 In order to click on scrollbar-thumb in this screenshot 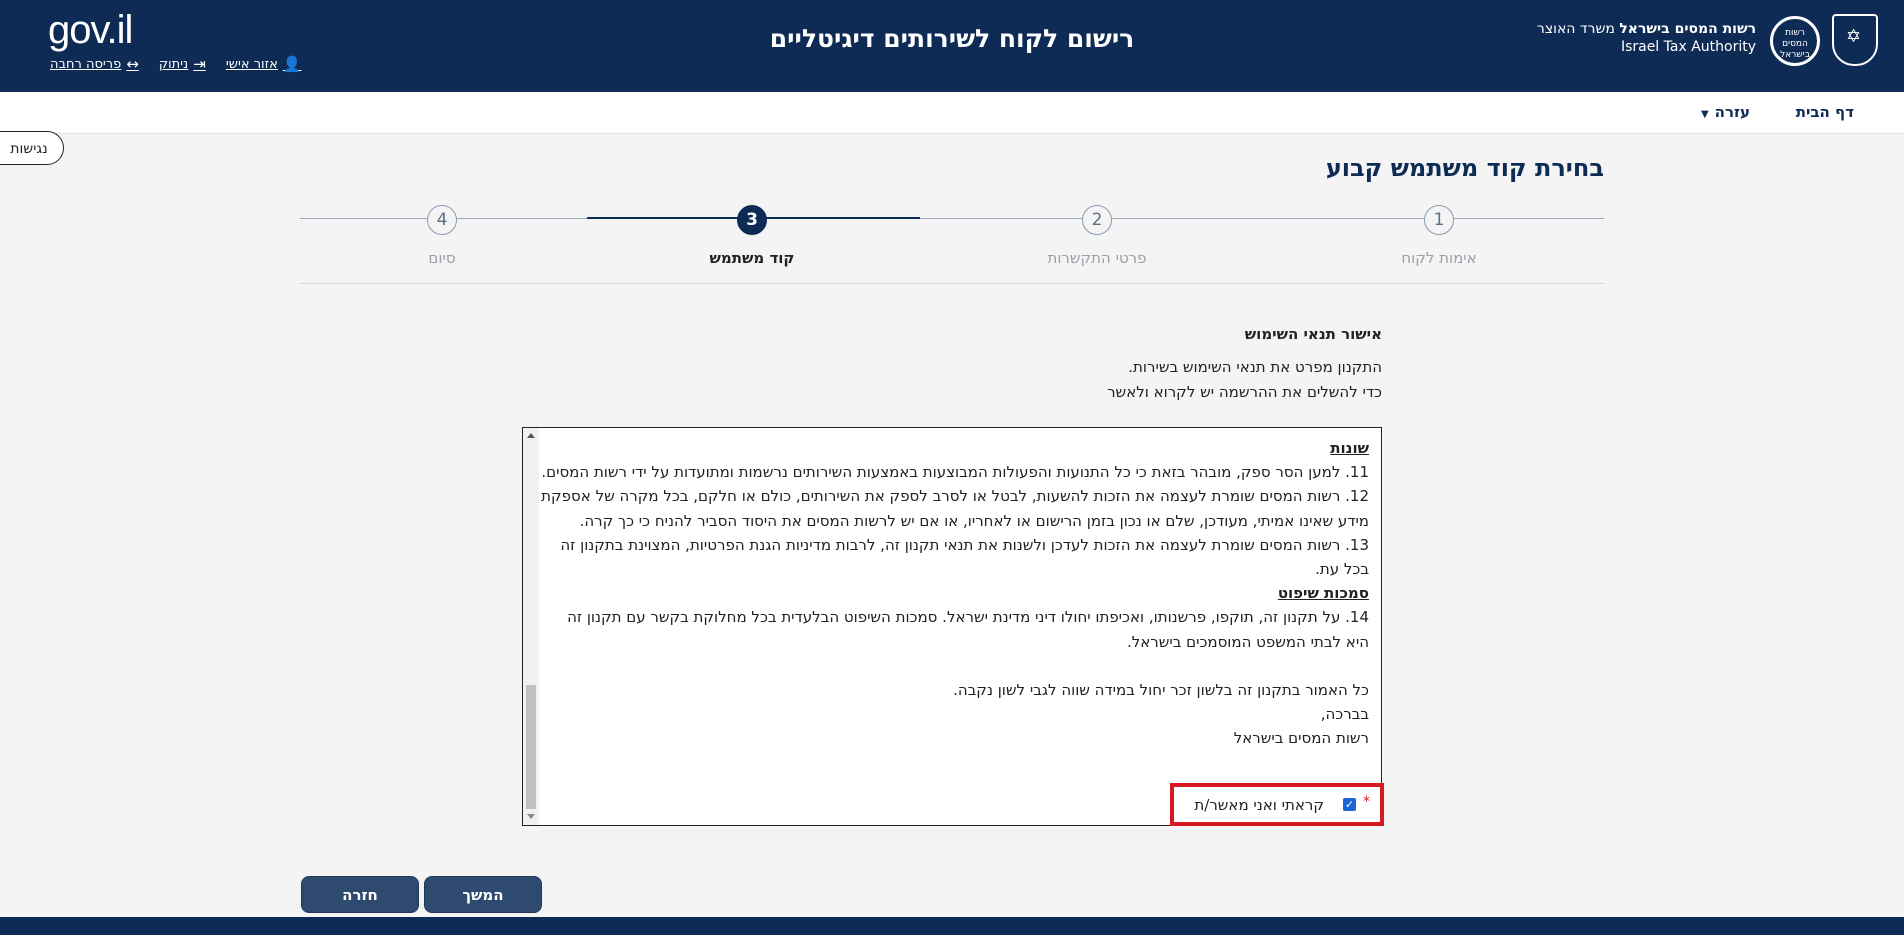, I will do `click(531, 747)`.